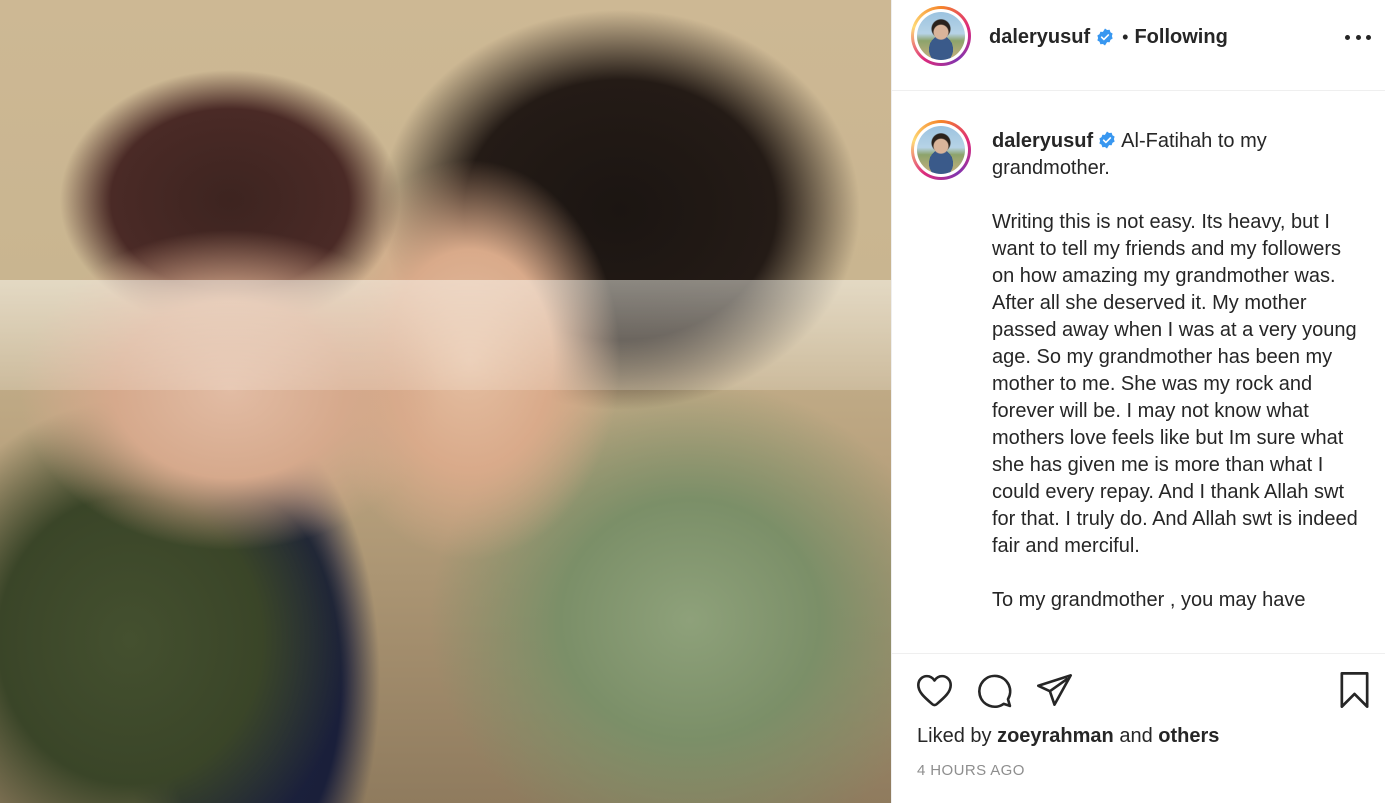 Image resolution: width=1385 pixels, height=803 pixels. What do you see at coordinates (994, 690) in the screenshot?
I see `comment-bubble-icon` at bounding box center [994, 690].